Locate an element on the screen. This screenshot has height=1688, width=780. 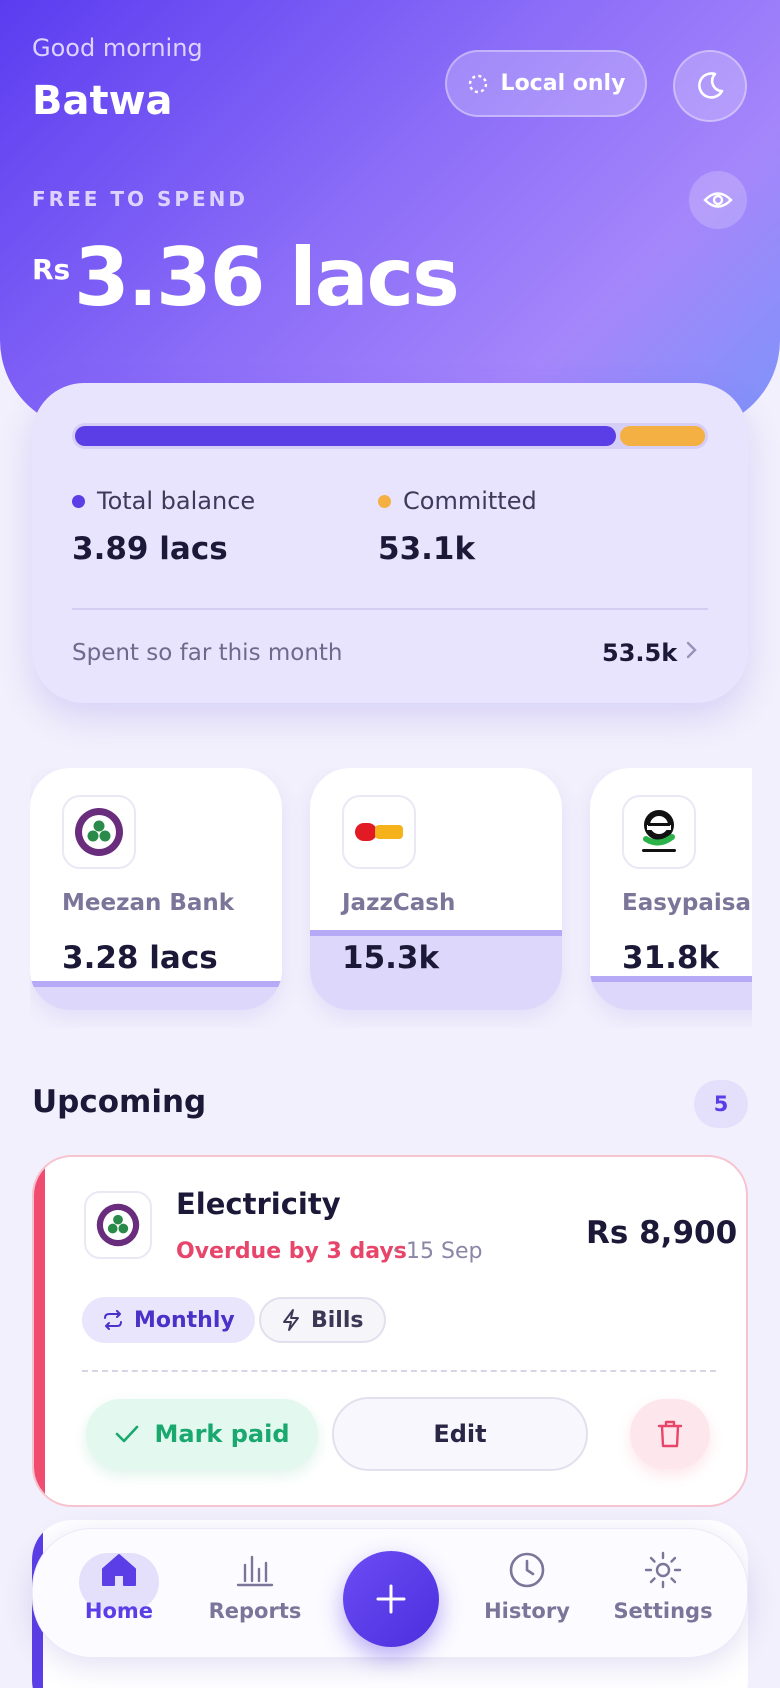
trash-icon is located at coordinates (670, 1434).